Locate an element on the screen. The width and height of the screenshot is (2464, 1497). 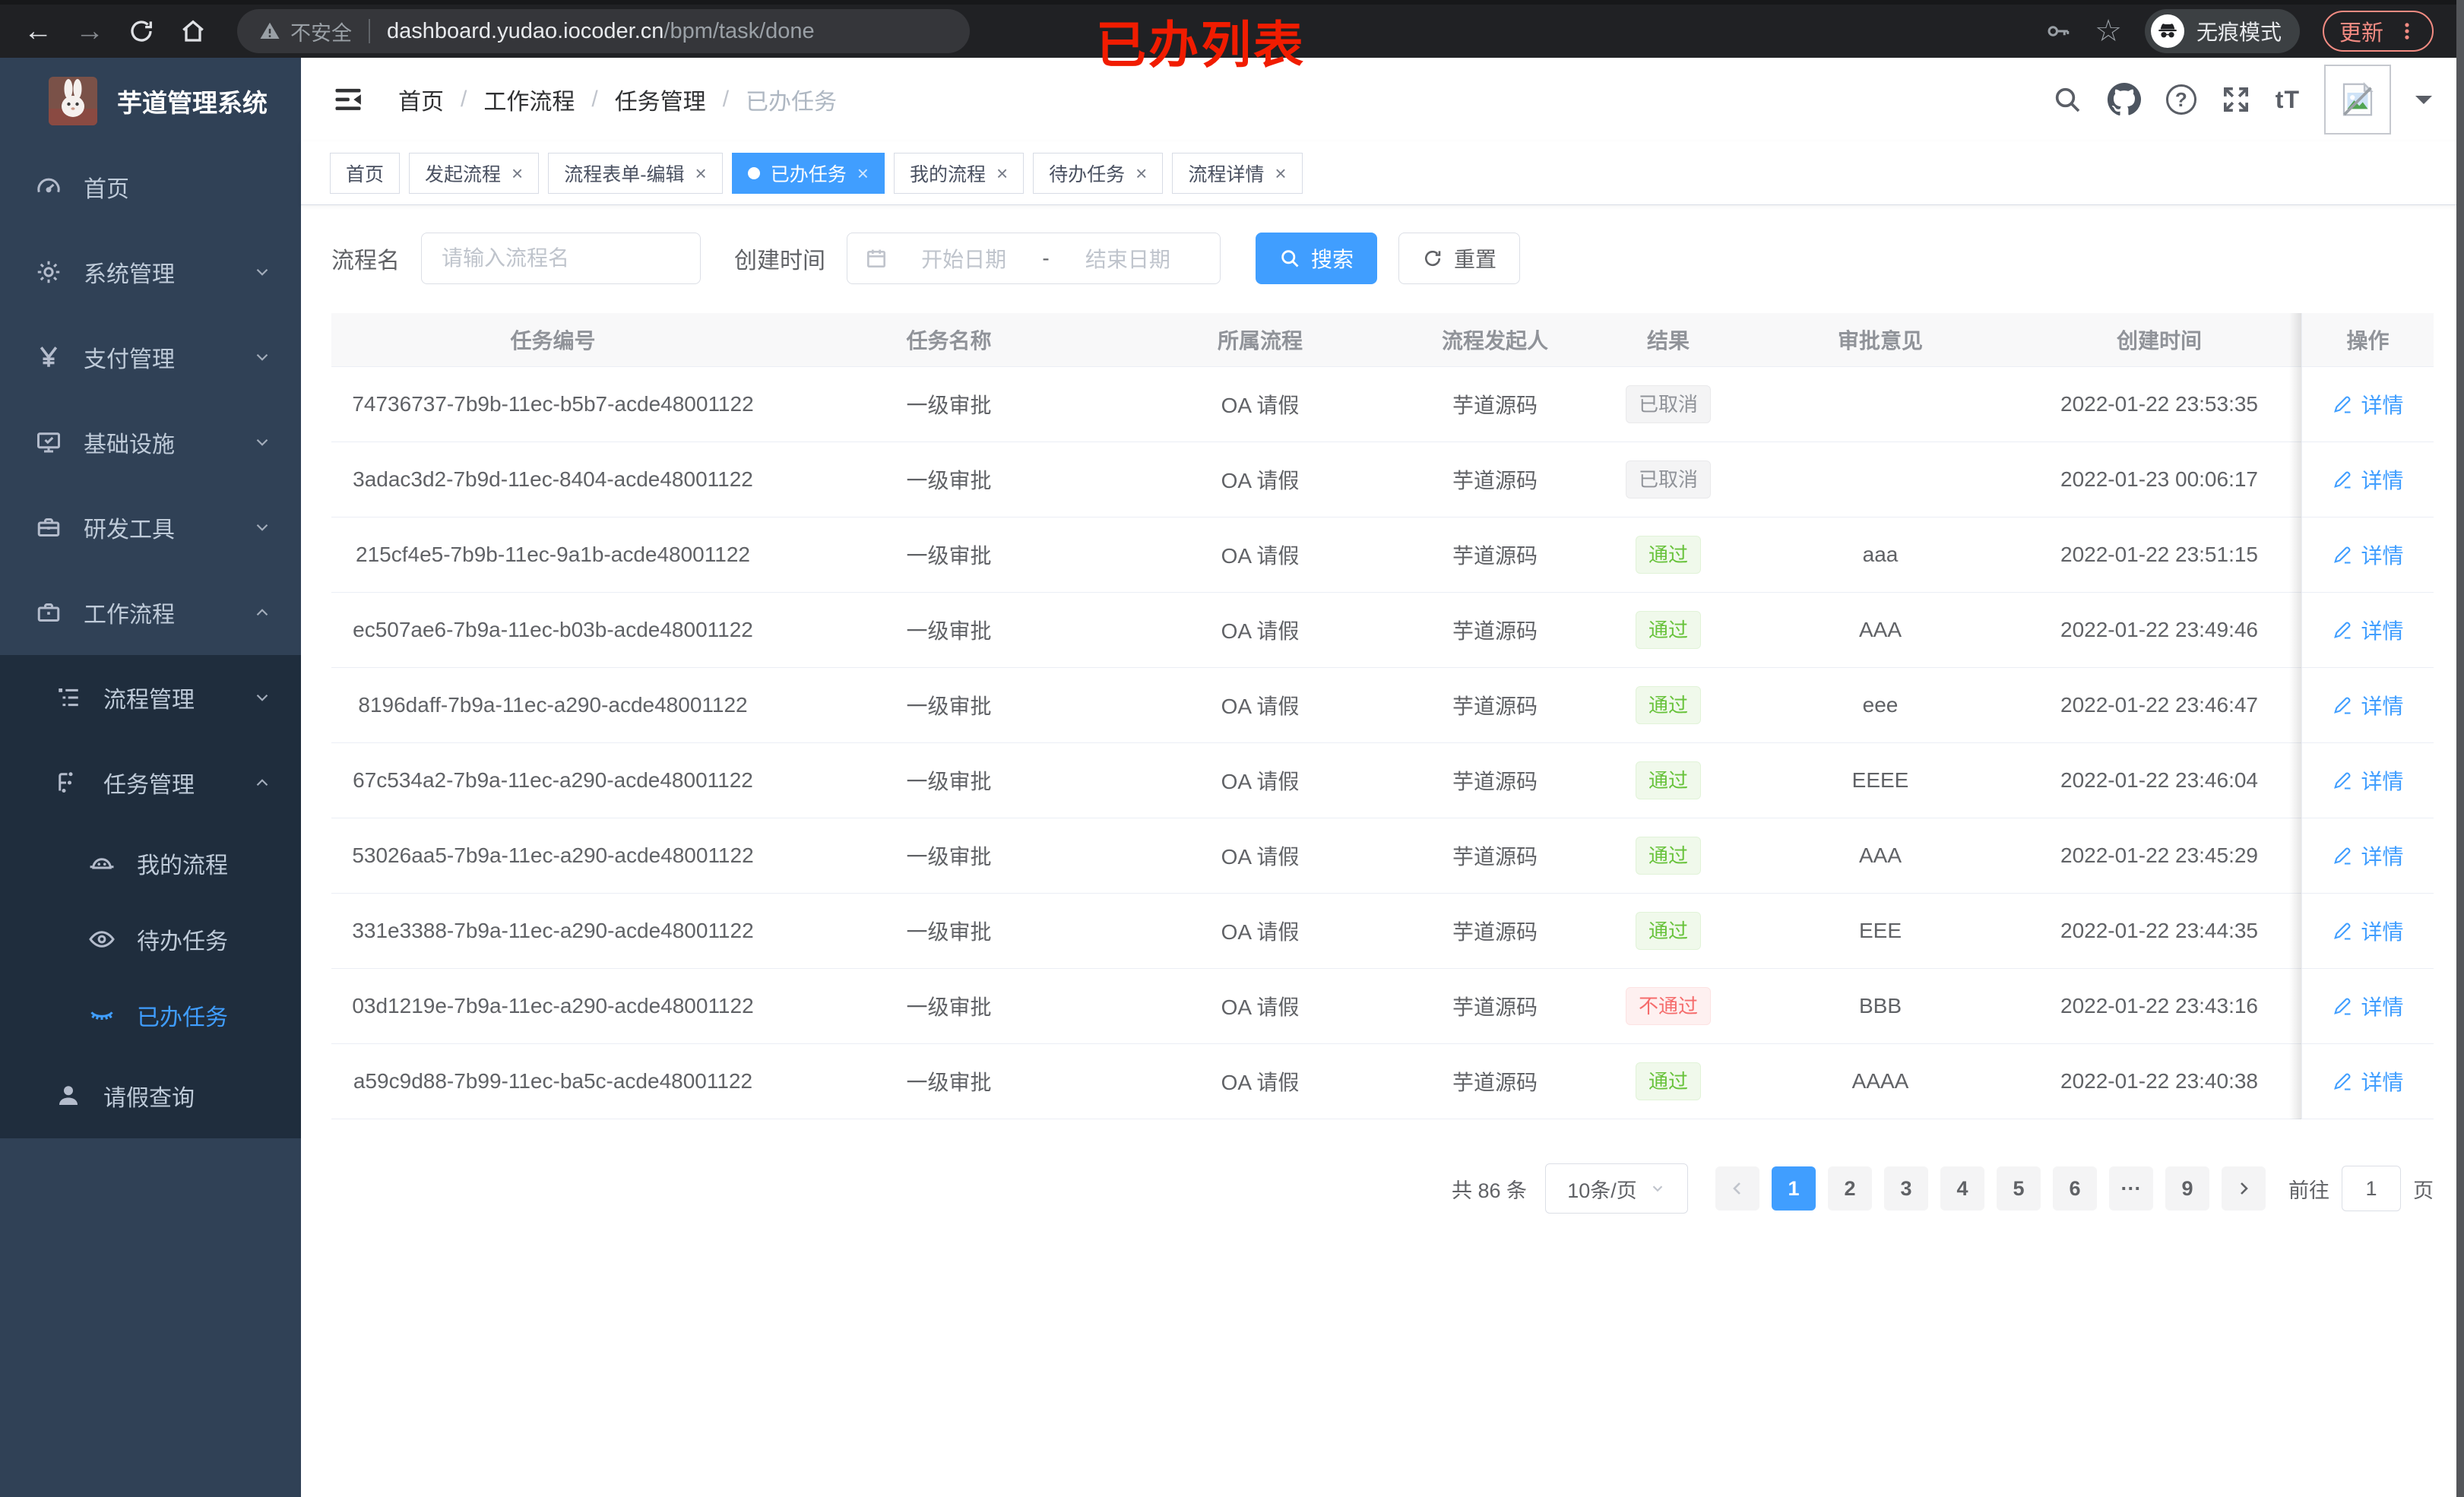
reset-button-label: 重置 is located at coordinates (1475, 259).